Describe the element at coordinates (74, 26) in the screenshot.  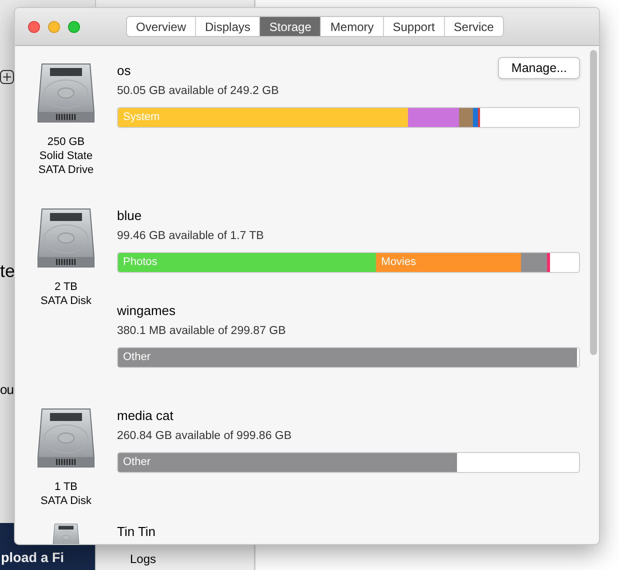
I see `zoom-button` at that location.